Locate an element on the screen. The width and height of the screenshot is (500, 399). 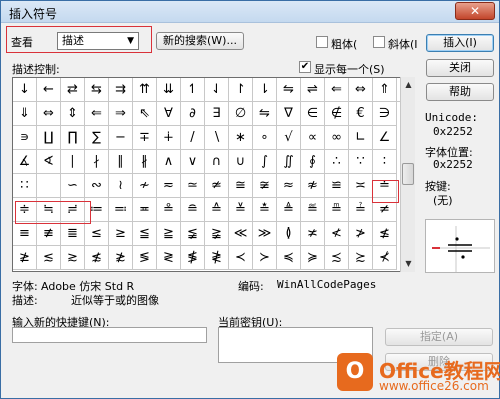
symbol-cell: ≲ is located at coordinates (49, 258).